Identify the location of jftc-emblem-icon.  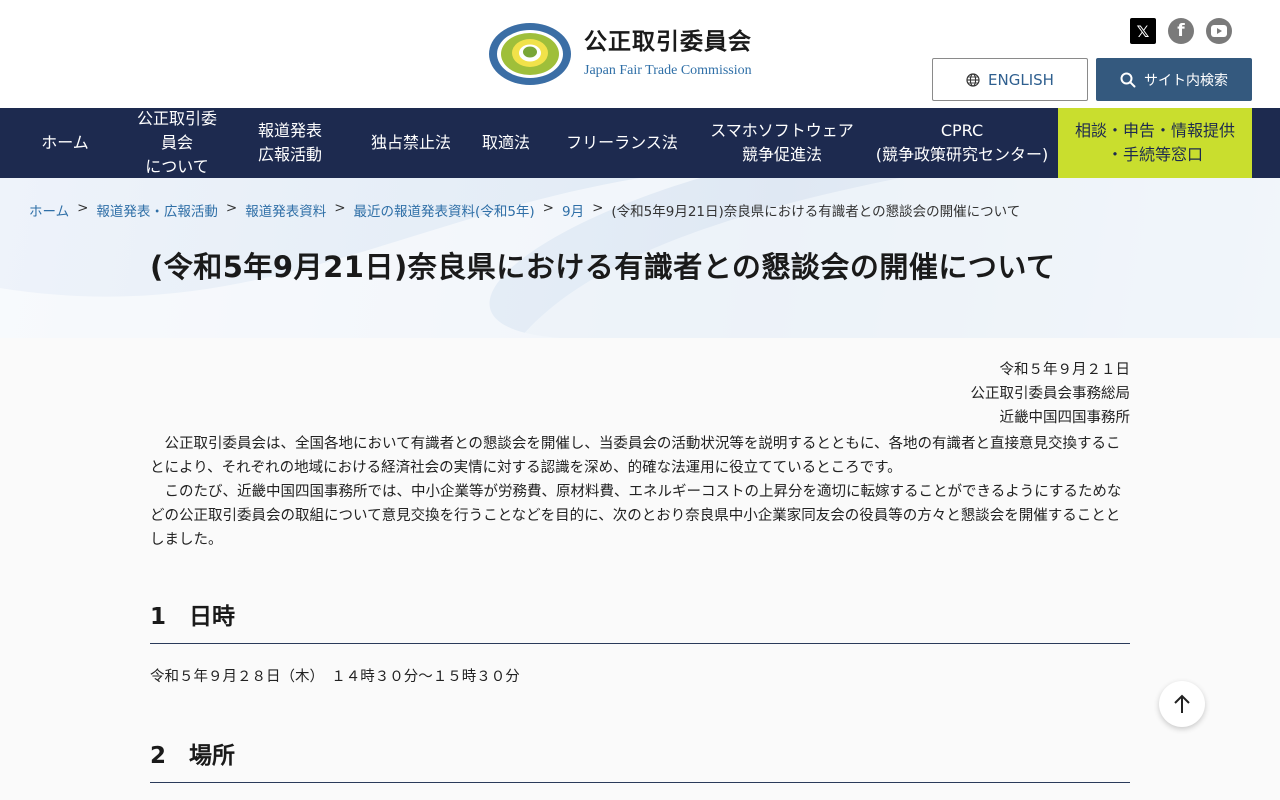
(530, 54).